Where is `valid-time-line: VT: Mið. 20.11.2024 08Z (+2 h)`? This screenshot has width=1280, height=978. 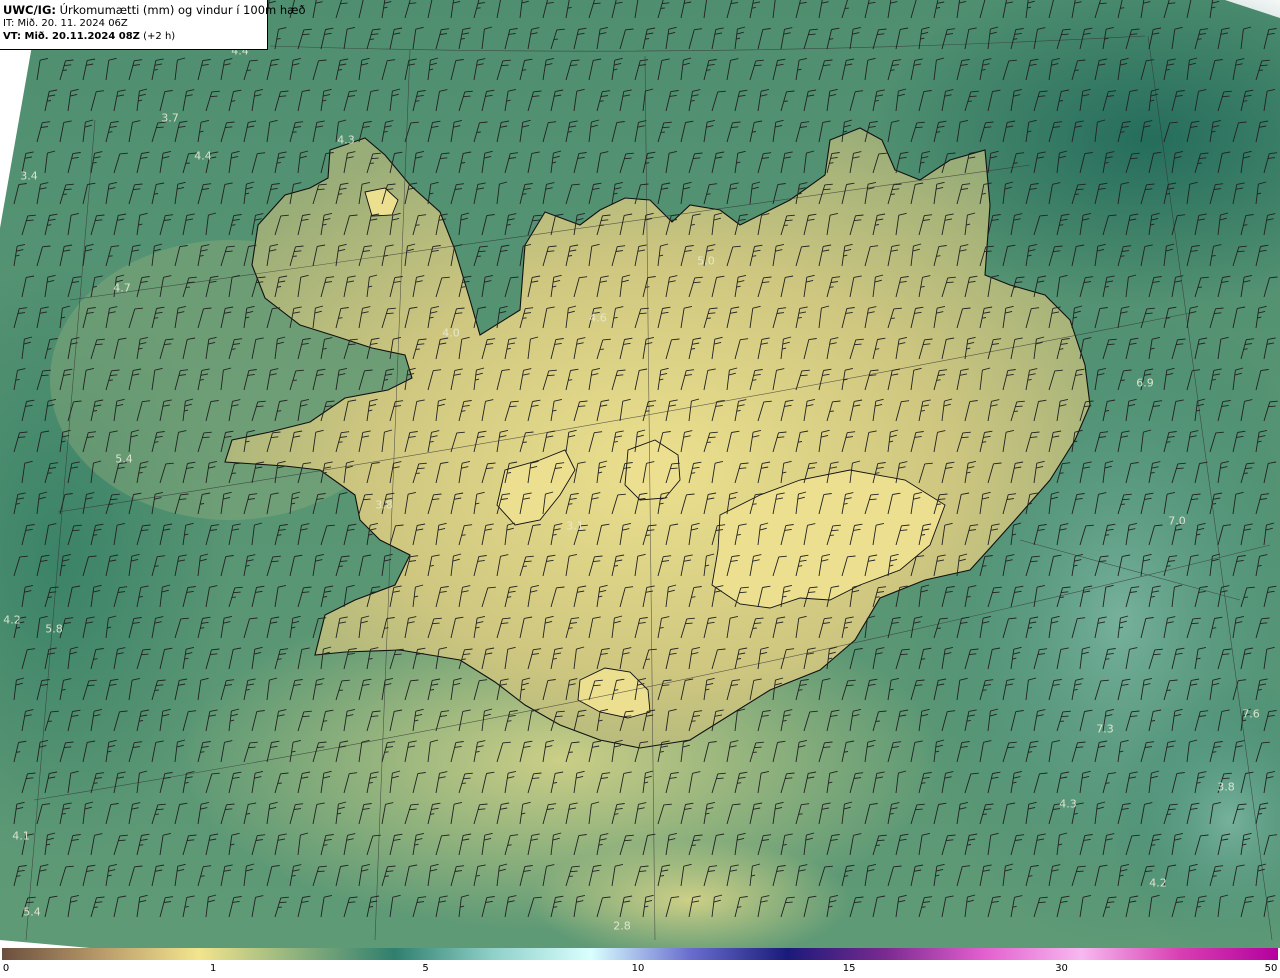 valid-time-line: VT: Mið. 20.11.2024 08Z (+2 h) is located at coordinates (133, 36).